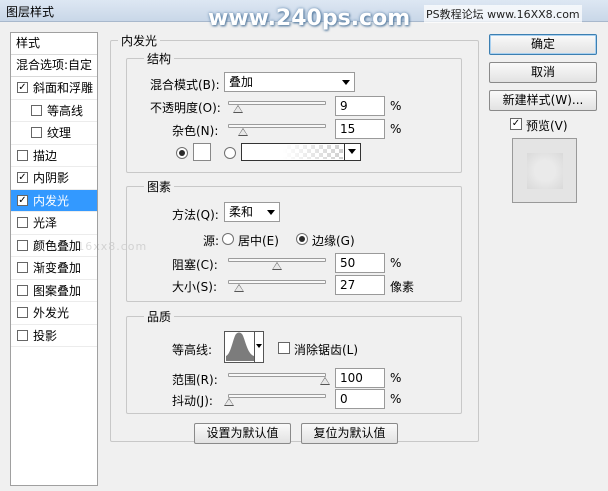 The image size is (608, 491). Describe the element at coordinates (63, 88) in the screenshot. I see `style-item-label: 斜面和浮雕` at that location.